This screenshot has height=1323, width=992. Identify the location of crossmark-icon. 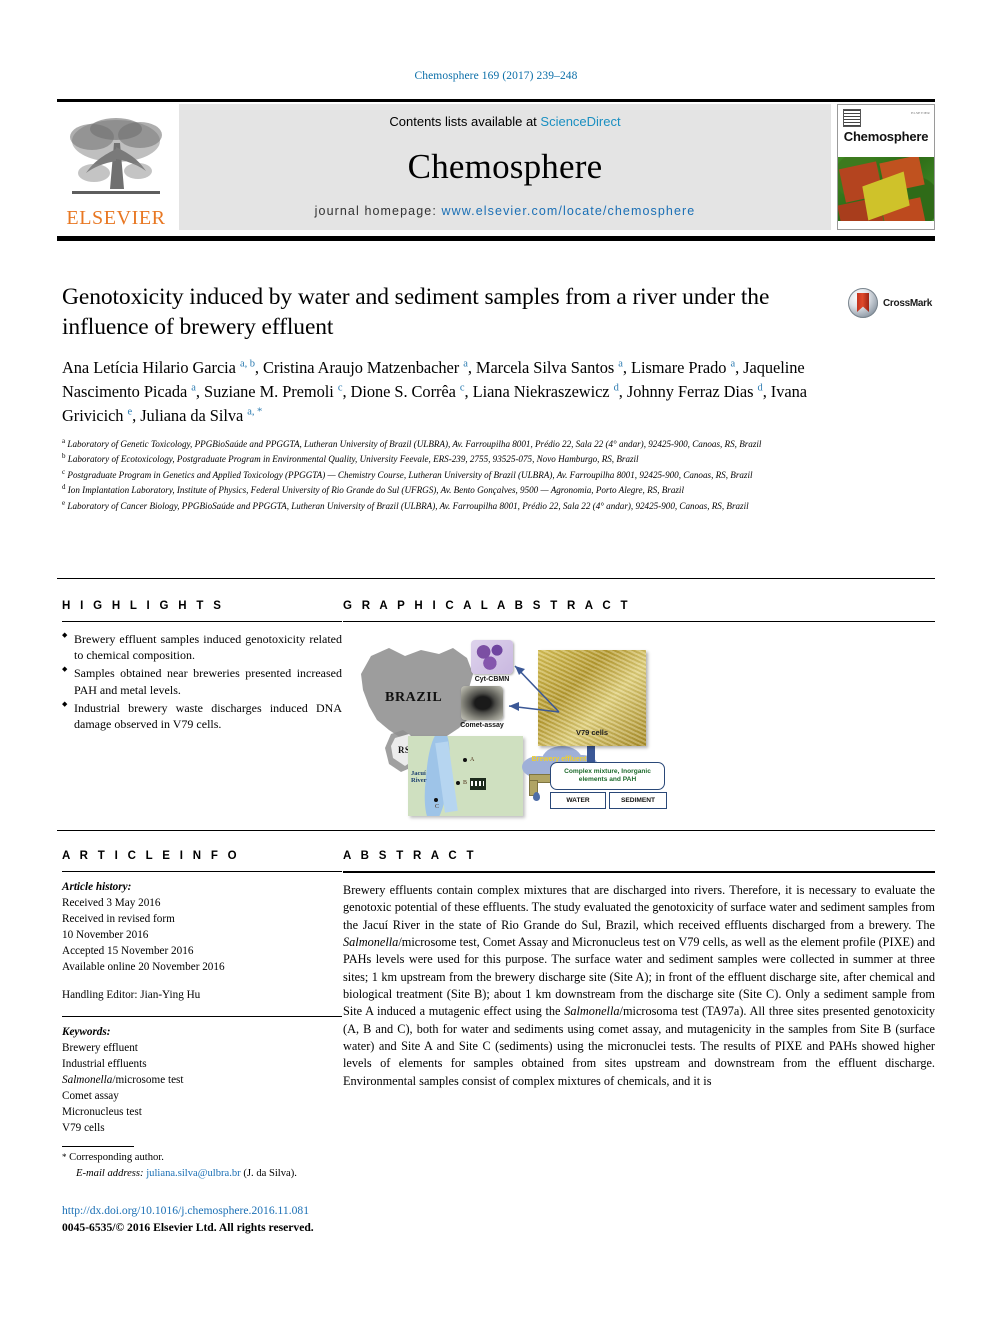
(863, 303).